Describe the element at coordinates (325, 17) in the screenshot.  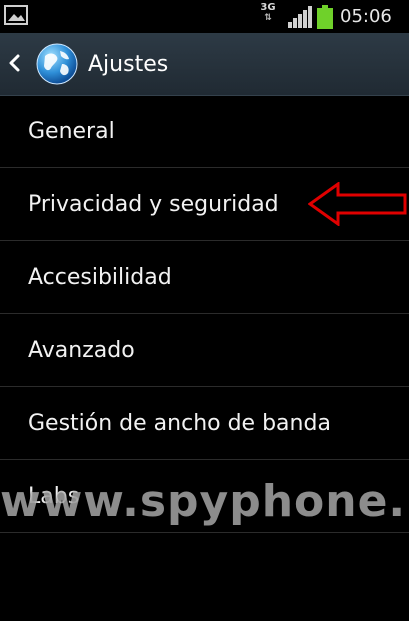
I see `battery-icon` at that location.